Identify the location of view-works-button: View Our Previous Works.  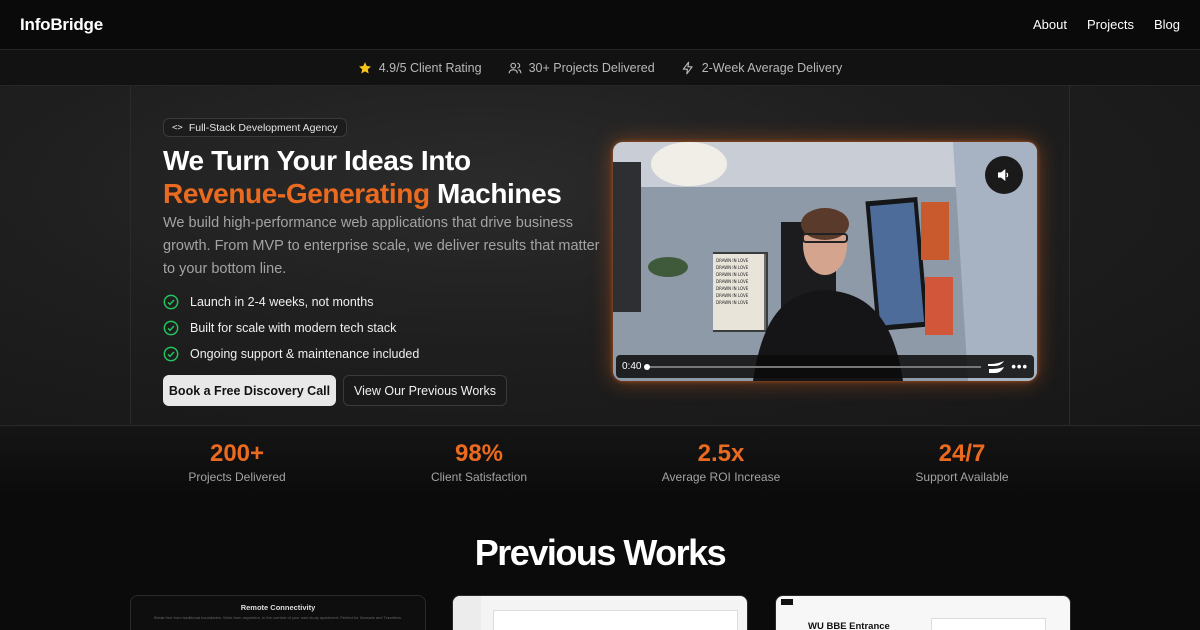
(425, 390).